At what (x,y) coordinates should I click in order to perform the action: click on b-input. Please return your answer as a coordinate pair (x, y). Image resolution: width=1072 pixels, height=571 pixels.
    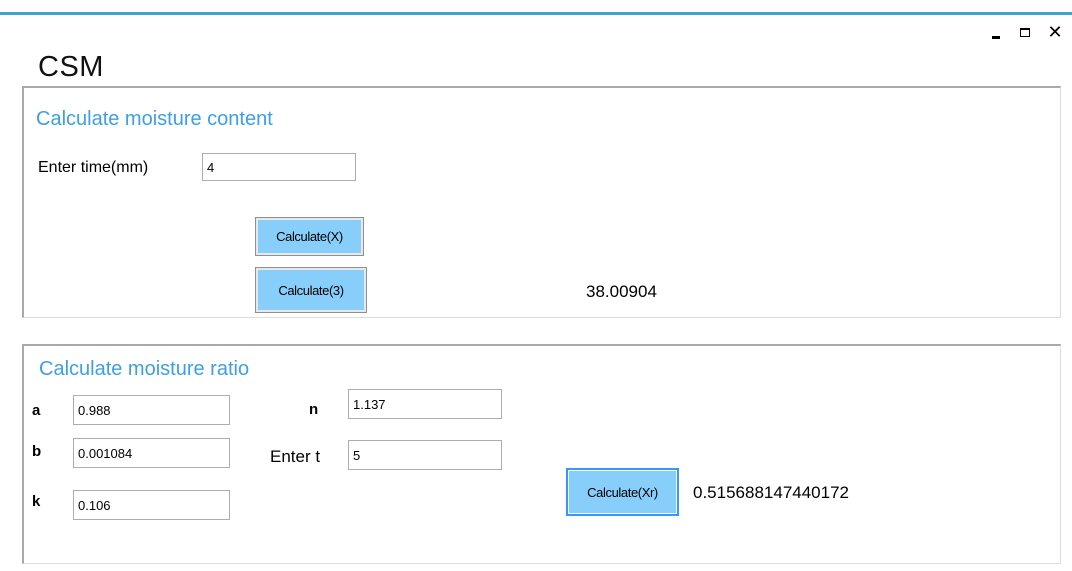
    Looking at the image, I should click on (151, 453).